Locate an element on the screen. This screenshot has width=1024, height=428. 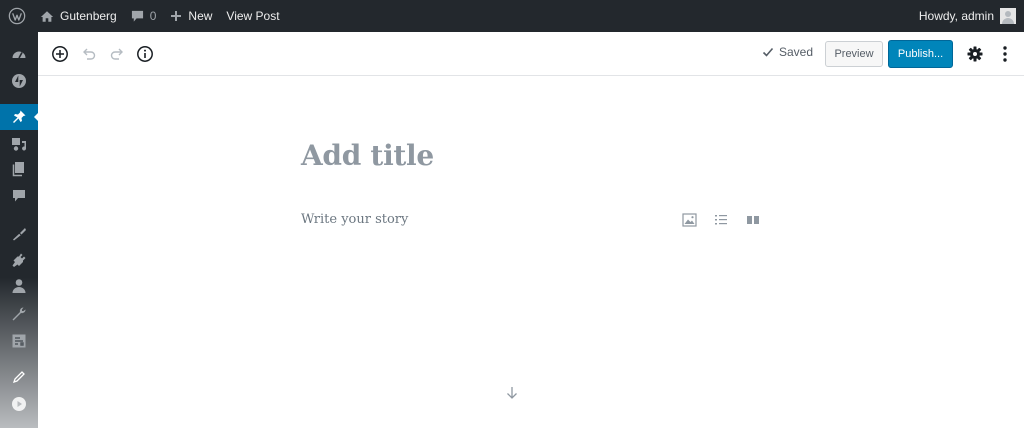
comment-bubble-icon is located at coordinates (137, 16).